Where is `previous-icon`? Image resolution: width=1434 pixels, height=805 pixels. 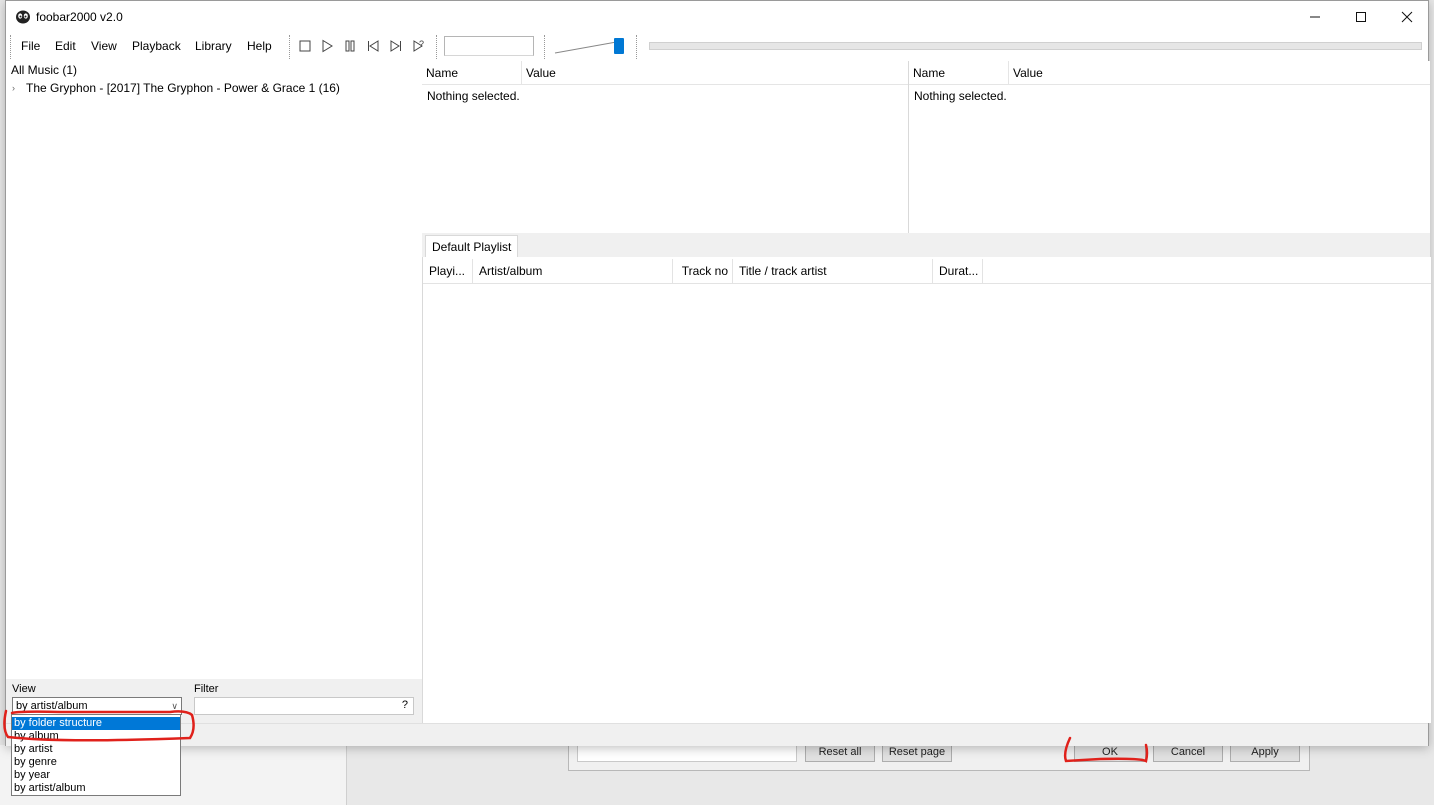
previous-icon is located at coordinates (373, 46).